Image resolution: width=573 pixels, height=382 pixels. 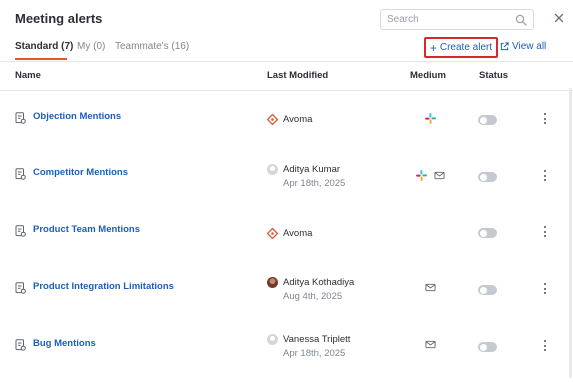 I want to click on scrollbar, so click(x=570, y=233).